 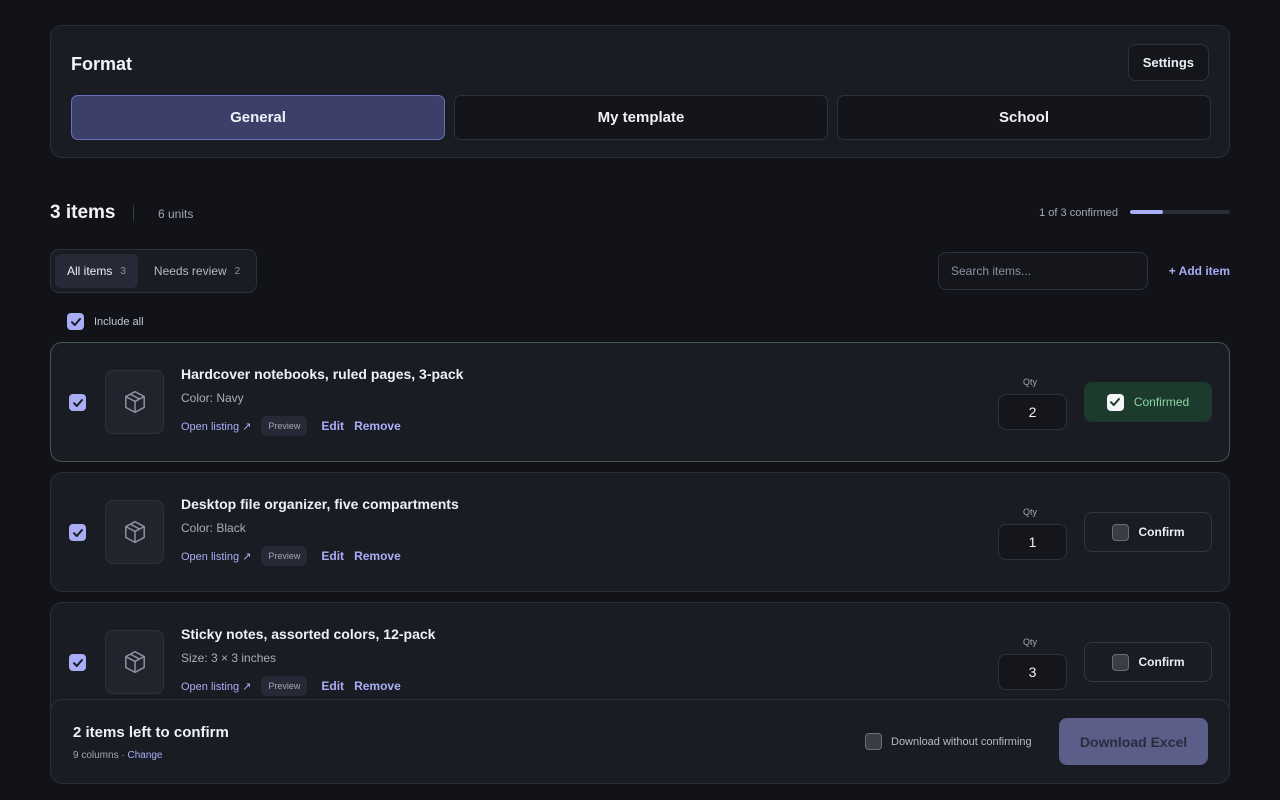 I want to click on confirmed-count: 1 of 3 confirmed, so click(x=1078, y=213).